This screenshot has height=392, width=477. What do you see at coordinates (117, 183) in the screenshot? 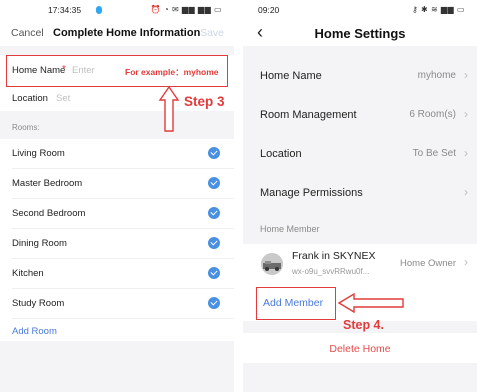
I see `room-row: Master Bedroom` at bounding box center [117, 183].